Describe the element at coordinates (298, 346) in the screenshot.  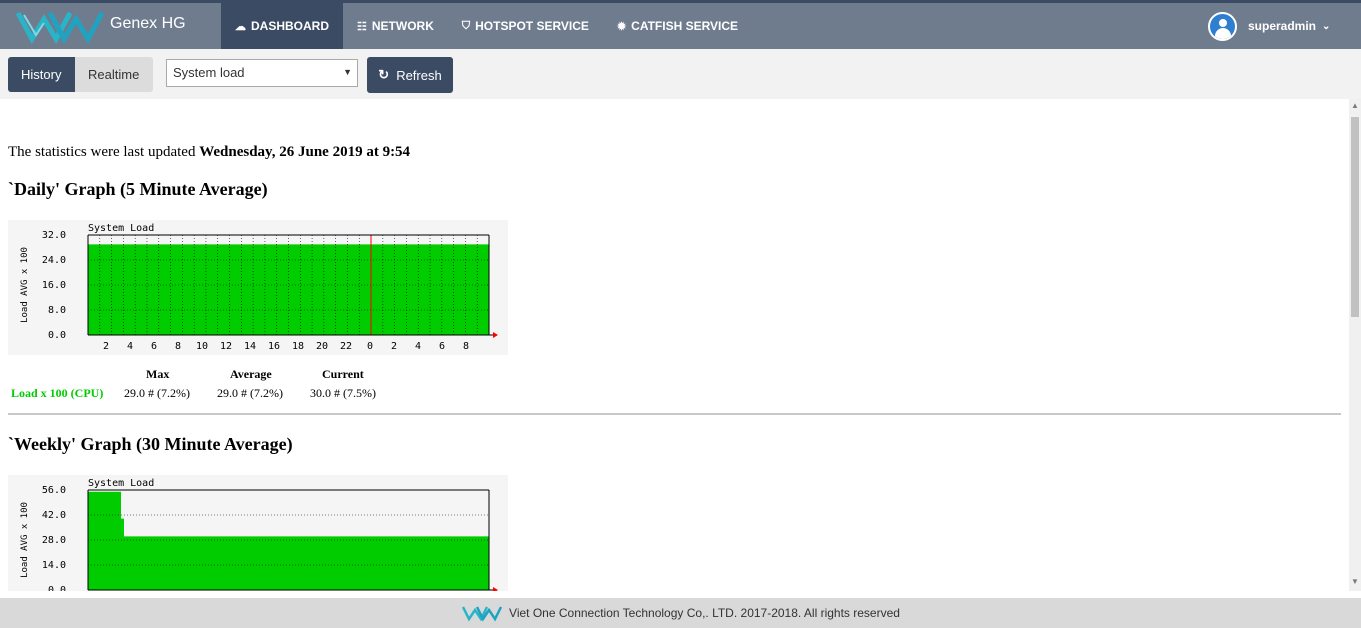
I see `x-tick-label: 18` at that location.